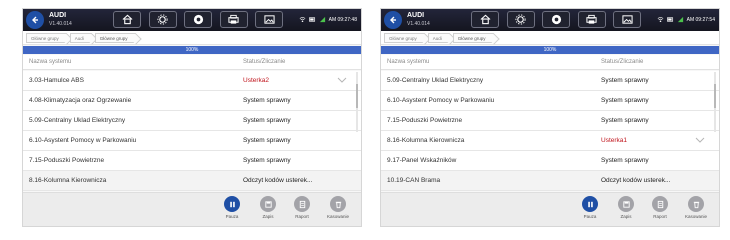  I want to click on action-bar: Pauza Zapis Raport Kasowanie, so click(550, 209).